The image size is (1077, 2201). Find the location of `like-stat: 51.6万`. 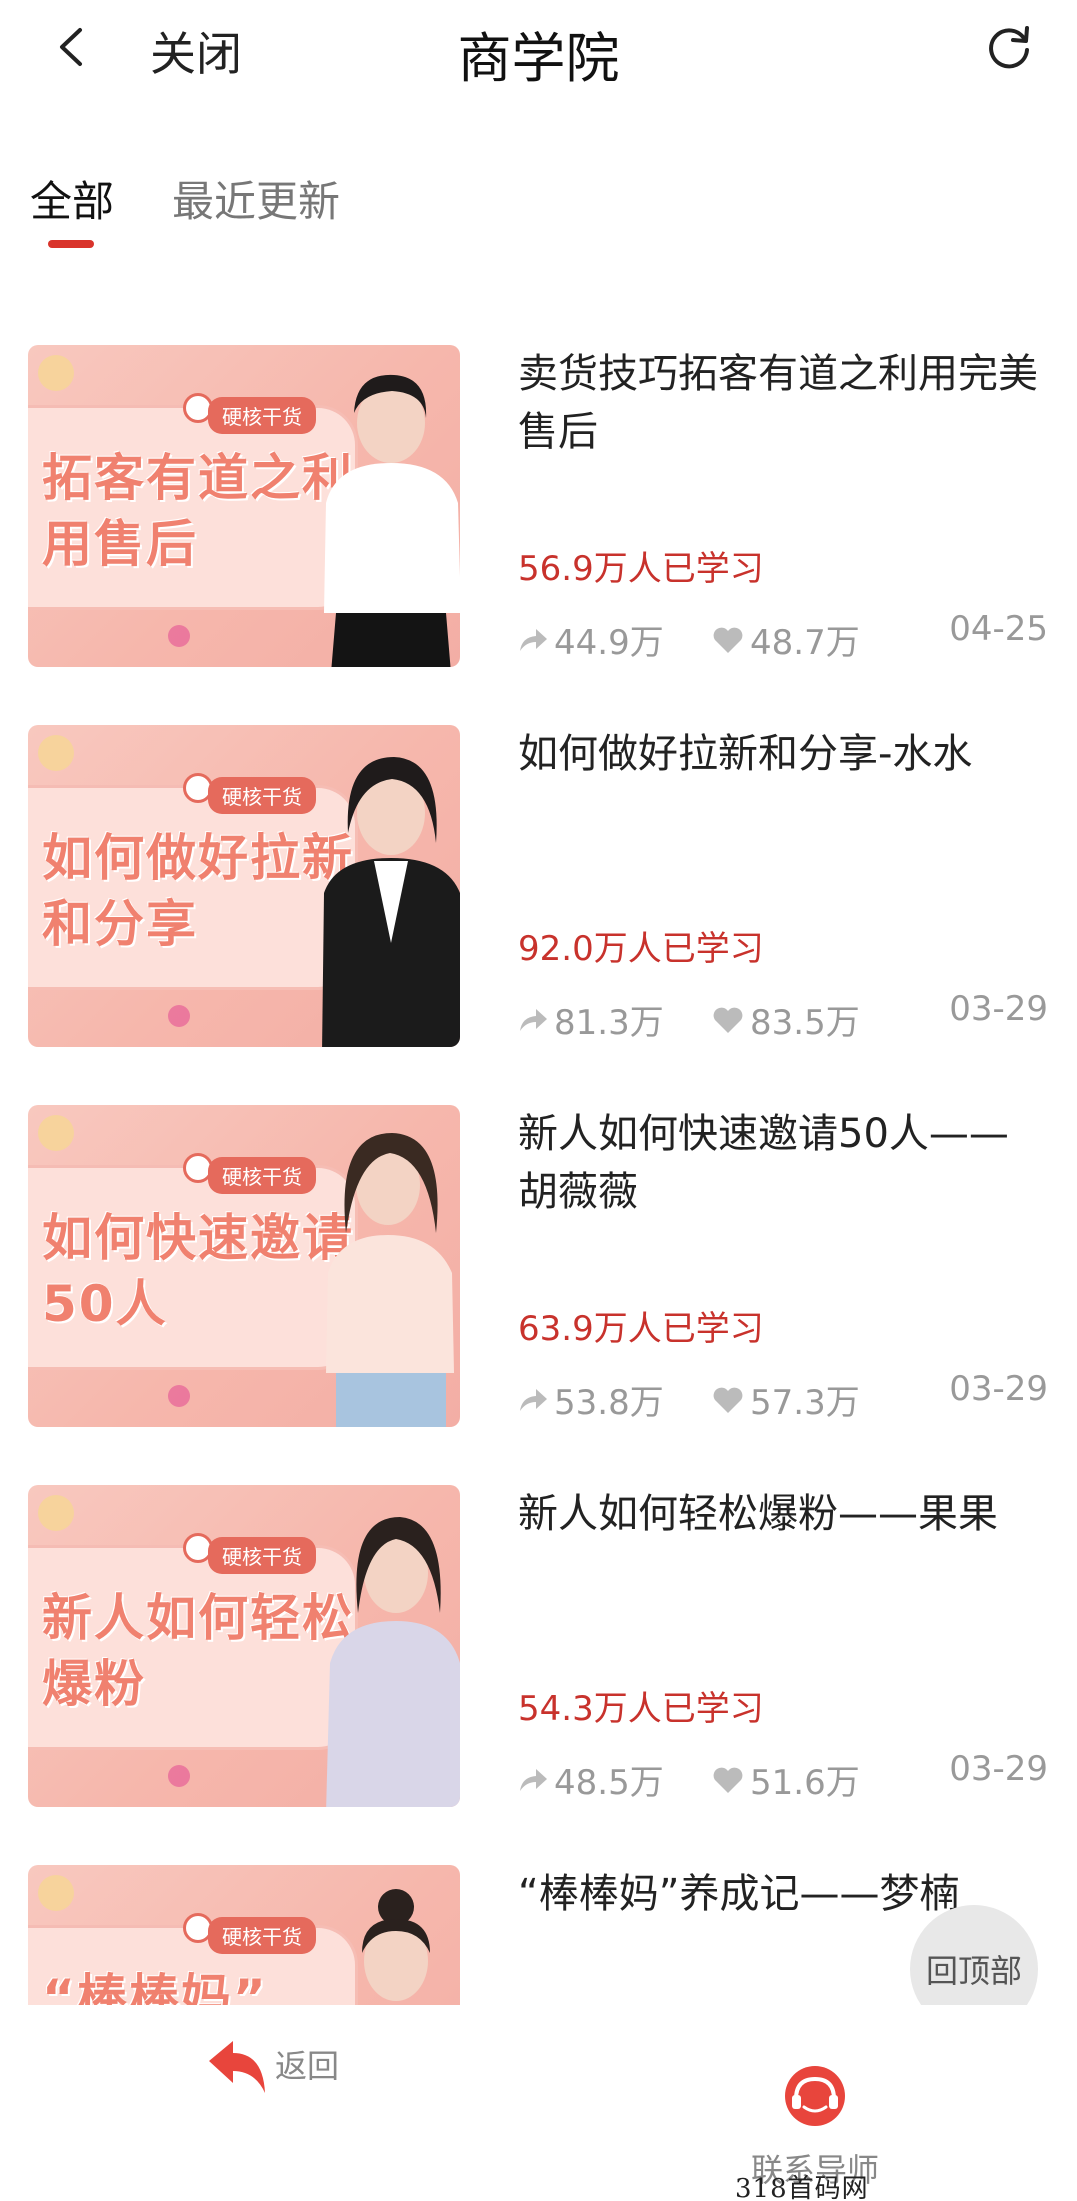

like-stat: 51.6万 is located at coordinates (786, 1779).